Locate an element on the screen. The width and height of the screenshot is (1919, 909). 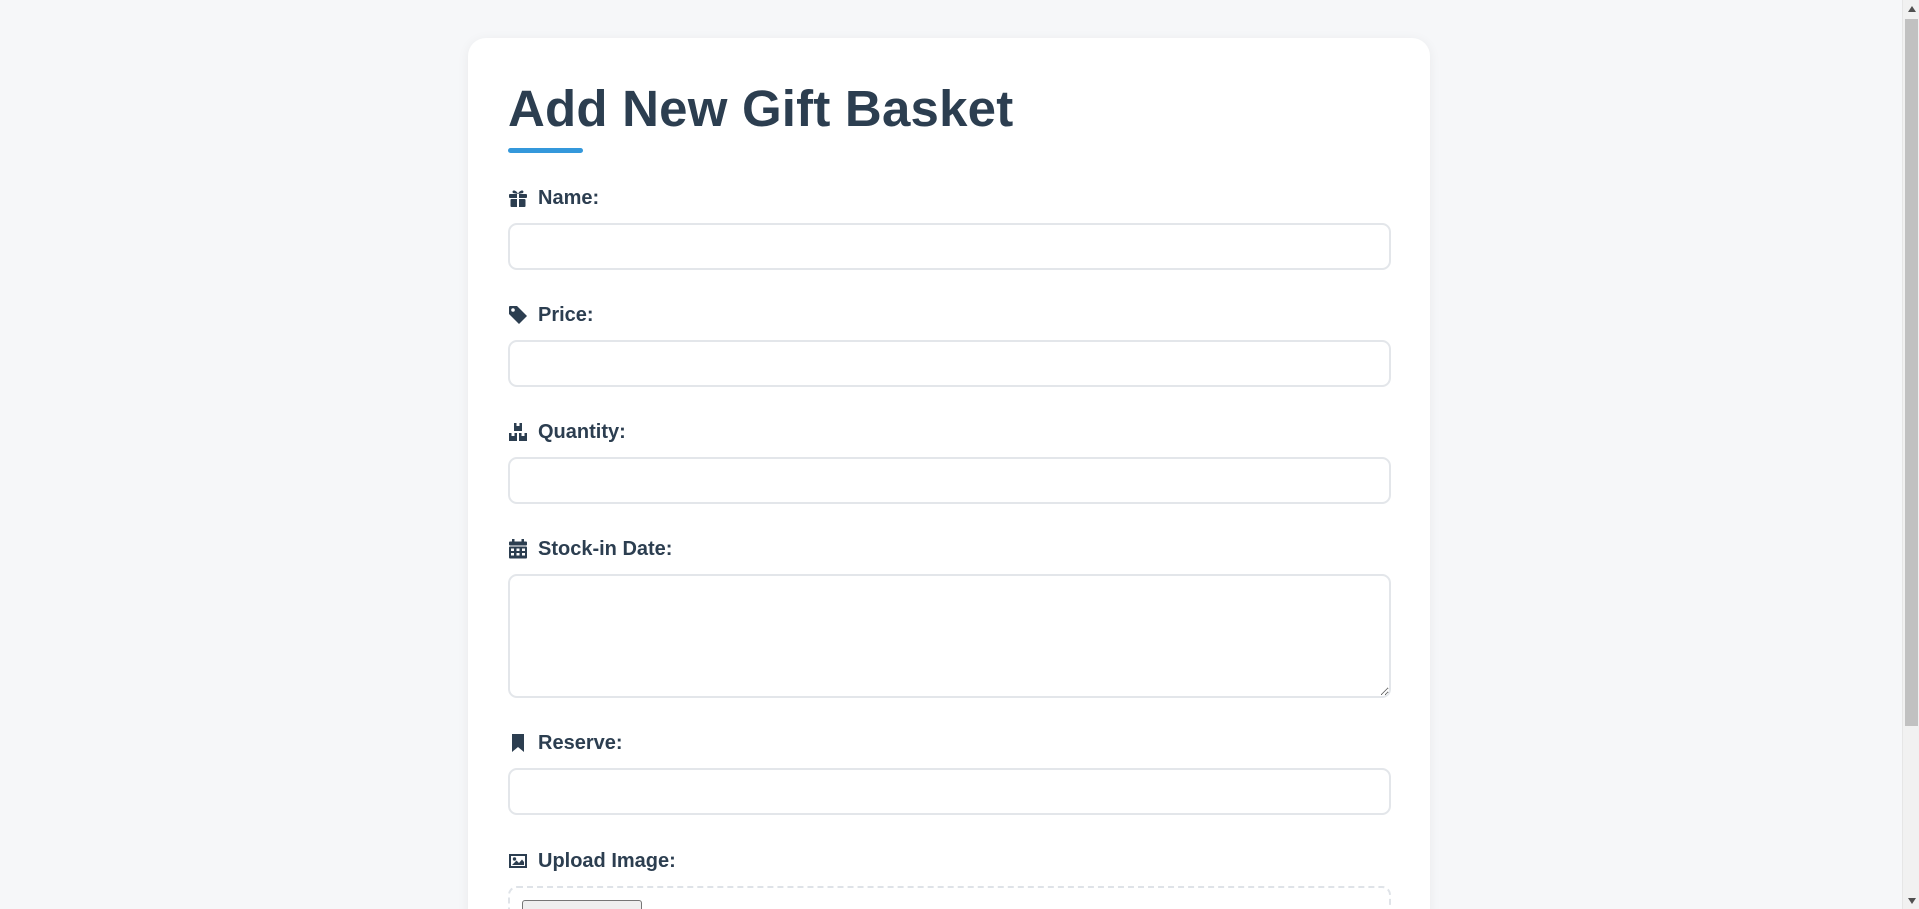
reserve-input is located at coordinates (949, 791).